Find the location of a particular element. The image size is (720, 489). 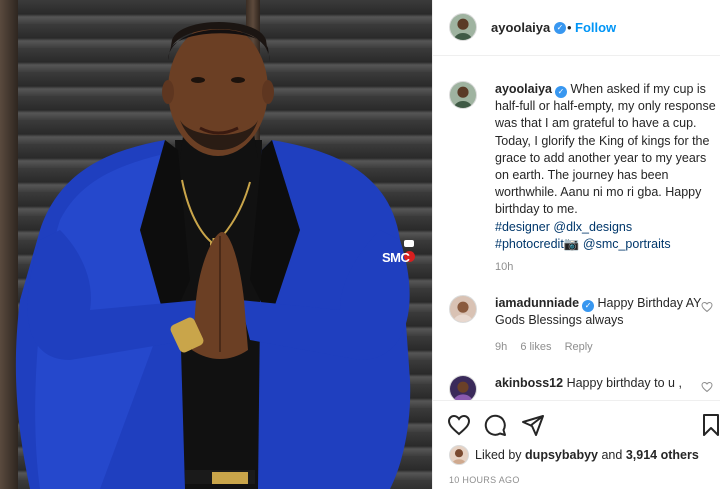

hashtag-photocredit: #photocredit is located at coordinates (529, 244).